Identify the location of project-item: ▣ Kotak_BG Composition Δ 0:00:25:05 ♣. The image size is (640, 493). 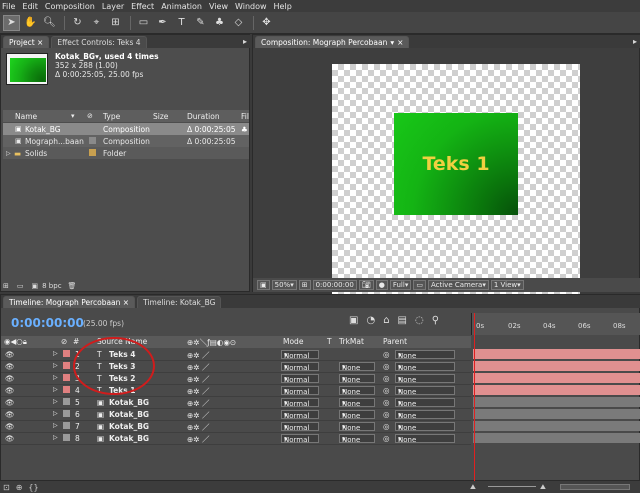
(126, 129).